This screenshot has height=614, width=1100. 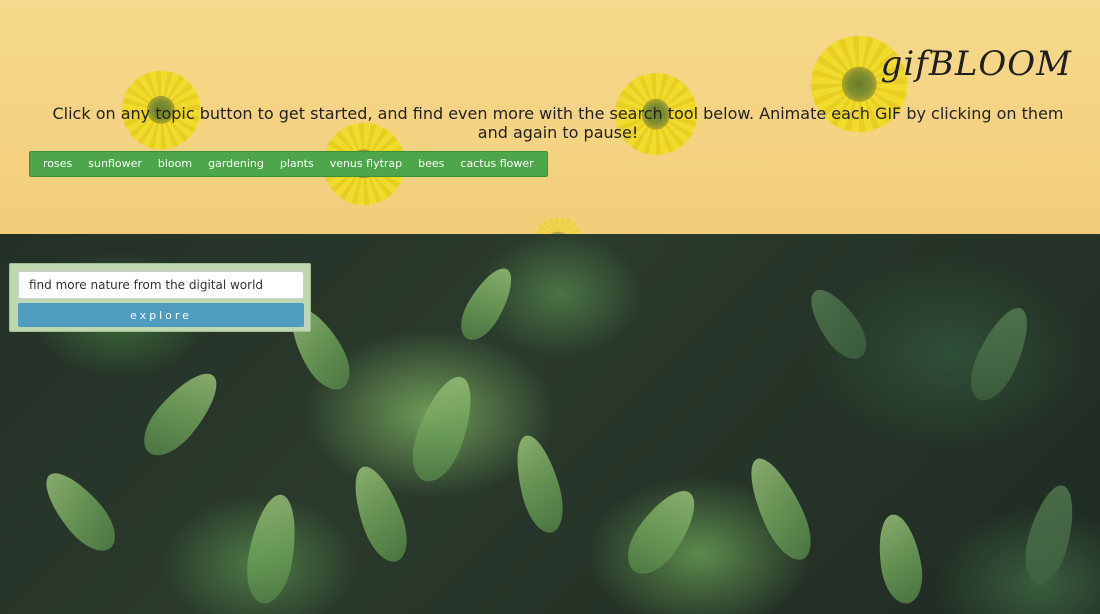 What do you see at coordinates (57, 164) in the screenshot?
I see `topic-button-roses: roses` at bounding box center [57, 164].